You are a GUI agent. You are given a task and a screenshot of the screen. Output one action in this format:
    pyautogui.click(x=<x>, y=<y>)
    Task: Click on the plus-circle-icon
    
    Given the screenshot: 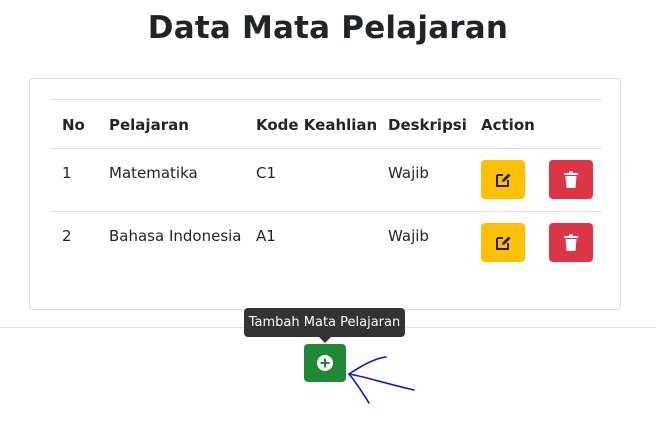 What is the action you would take?
    pyautogui.click(x=325, y=363)
    